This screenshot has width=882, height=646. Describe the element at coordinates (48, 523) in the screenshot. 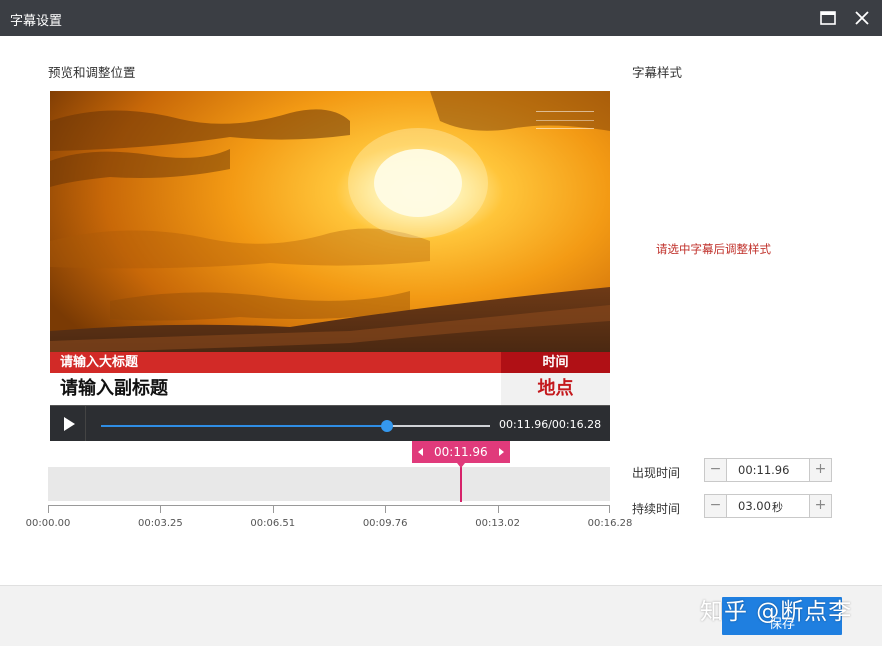

I see `timeline-tick-label: 00:00.00` at that location.